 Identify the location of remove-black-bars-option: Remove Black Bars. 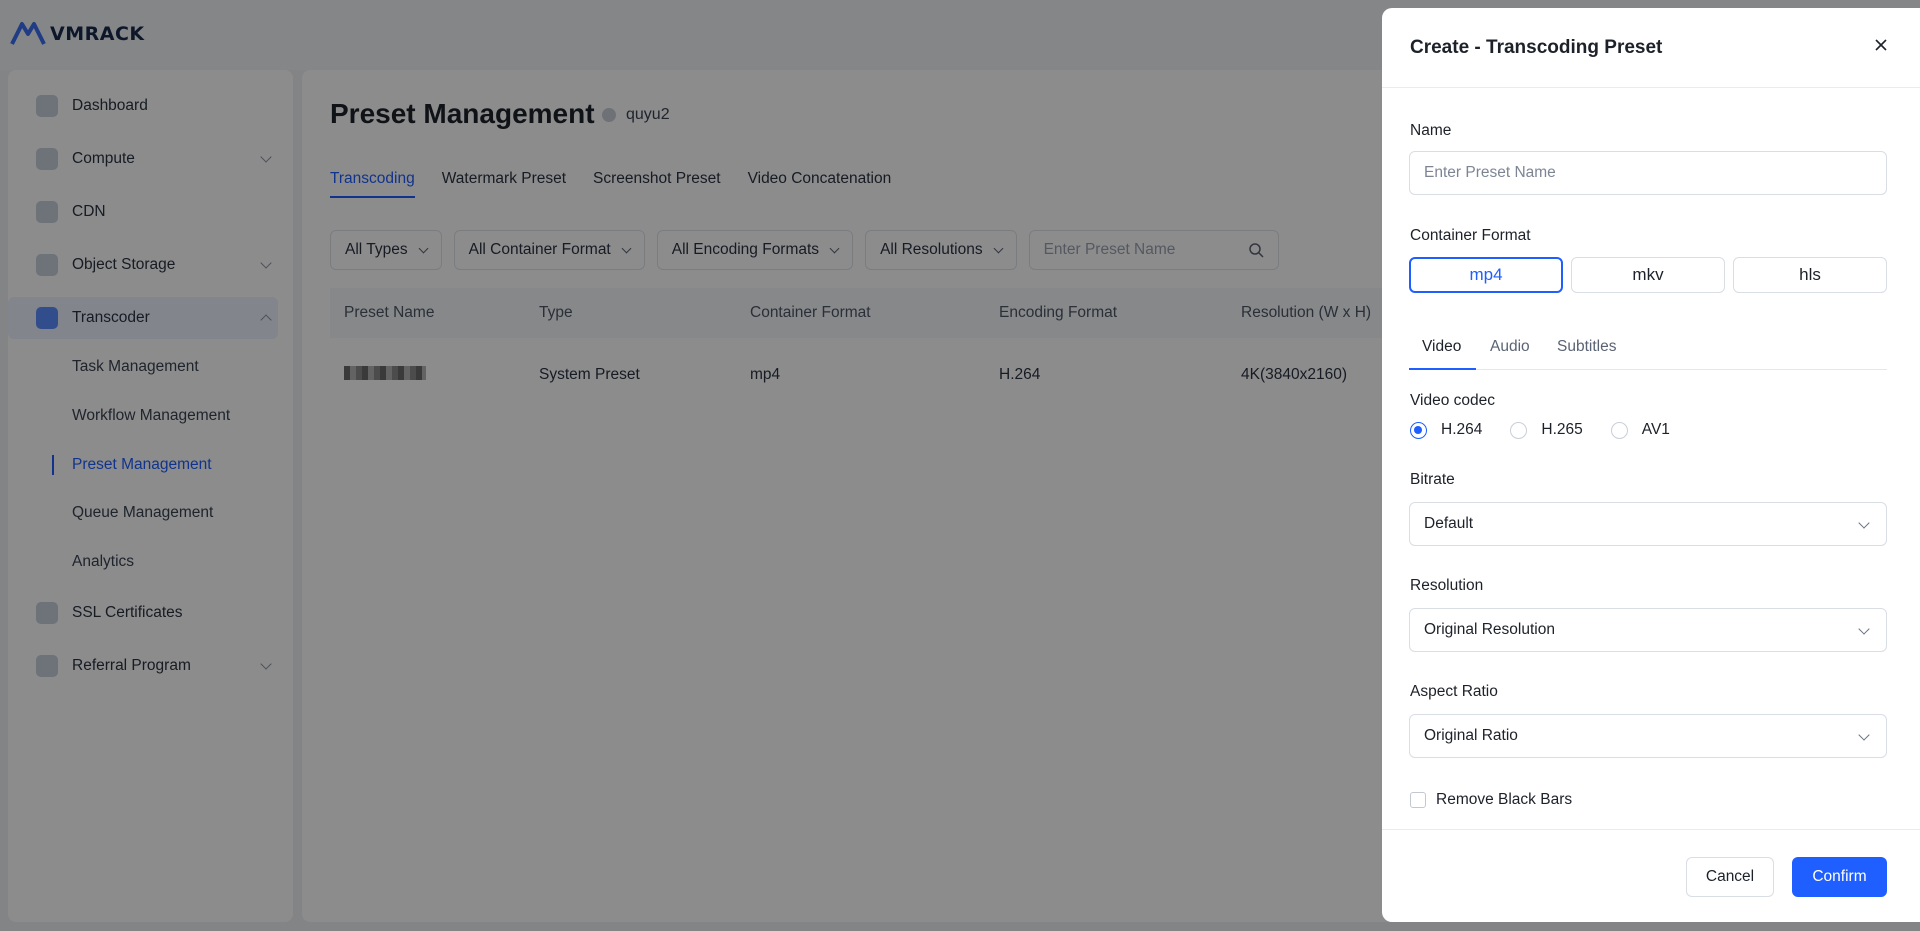
(1491, 800).